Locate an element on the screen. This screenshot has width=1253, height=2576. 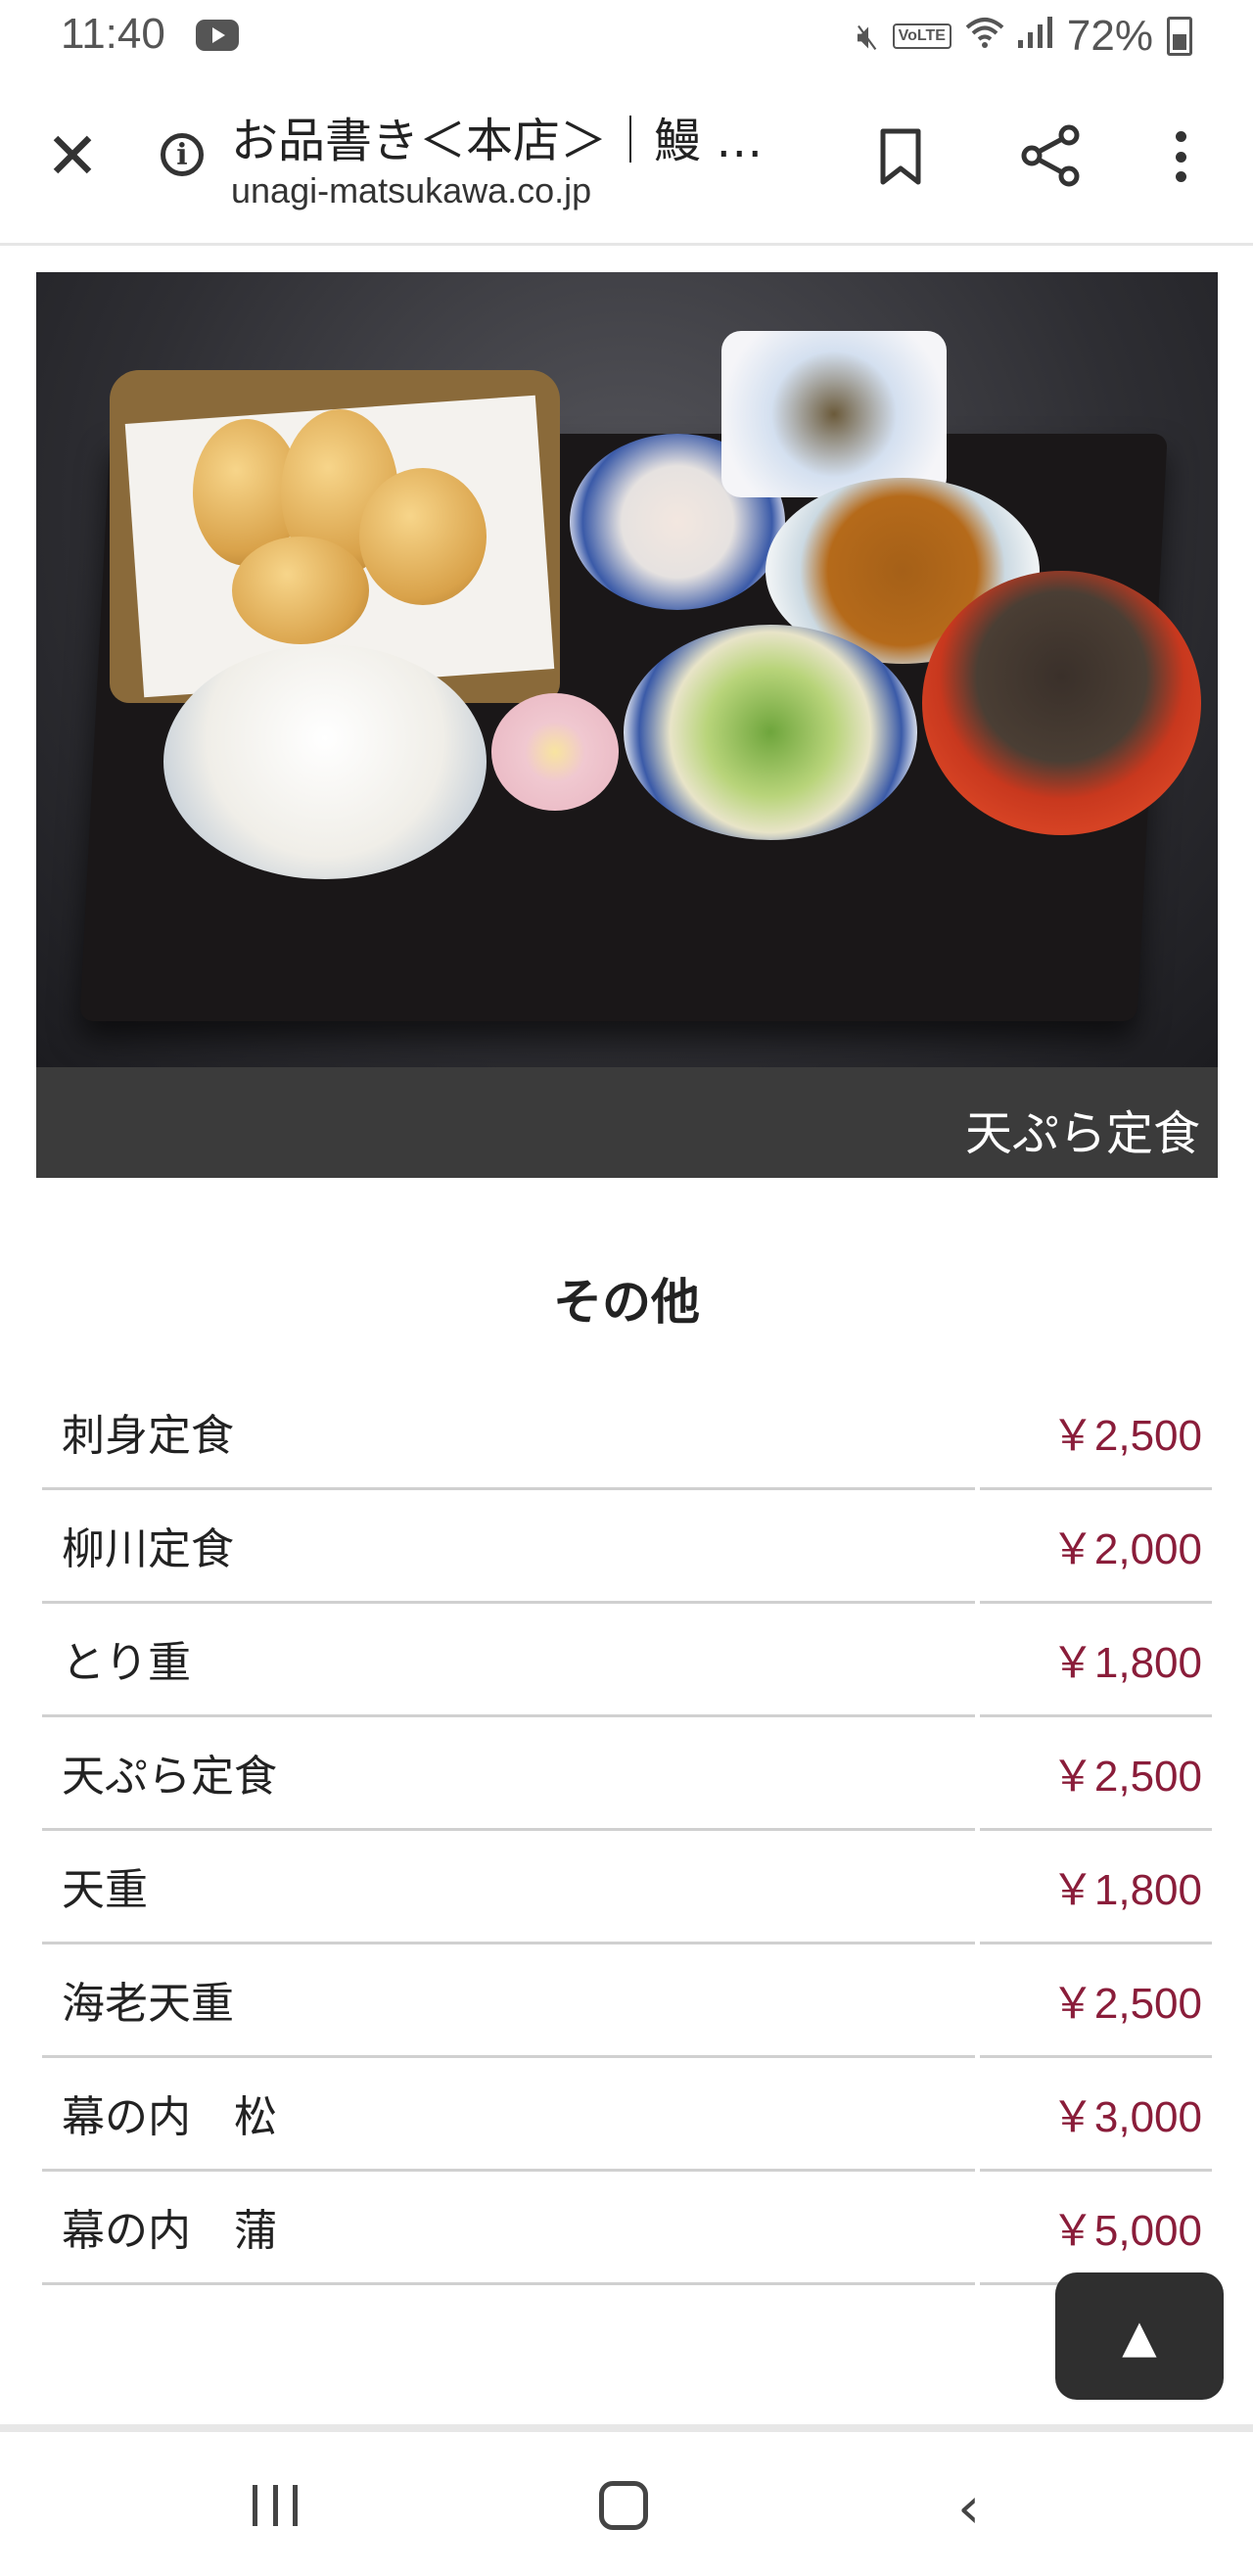
table-row: 柳川定食 ￥2,000 is located at coordinates (627, 1547).